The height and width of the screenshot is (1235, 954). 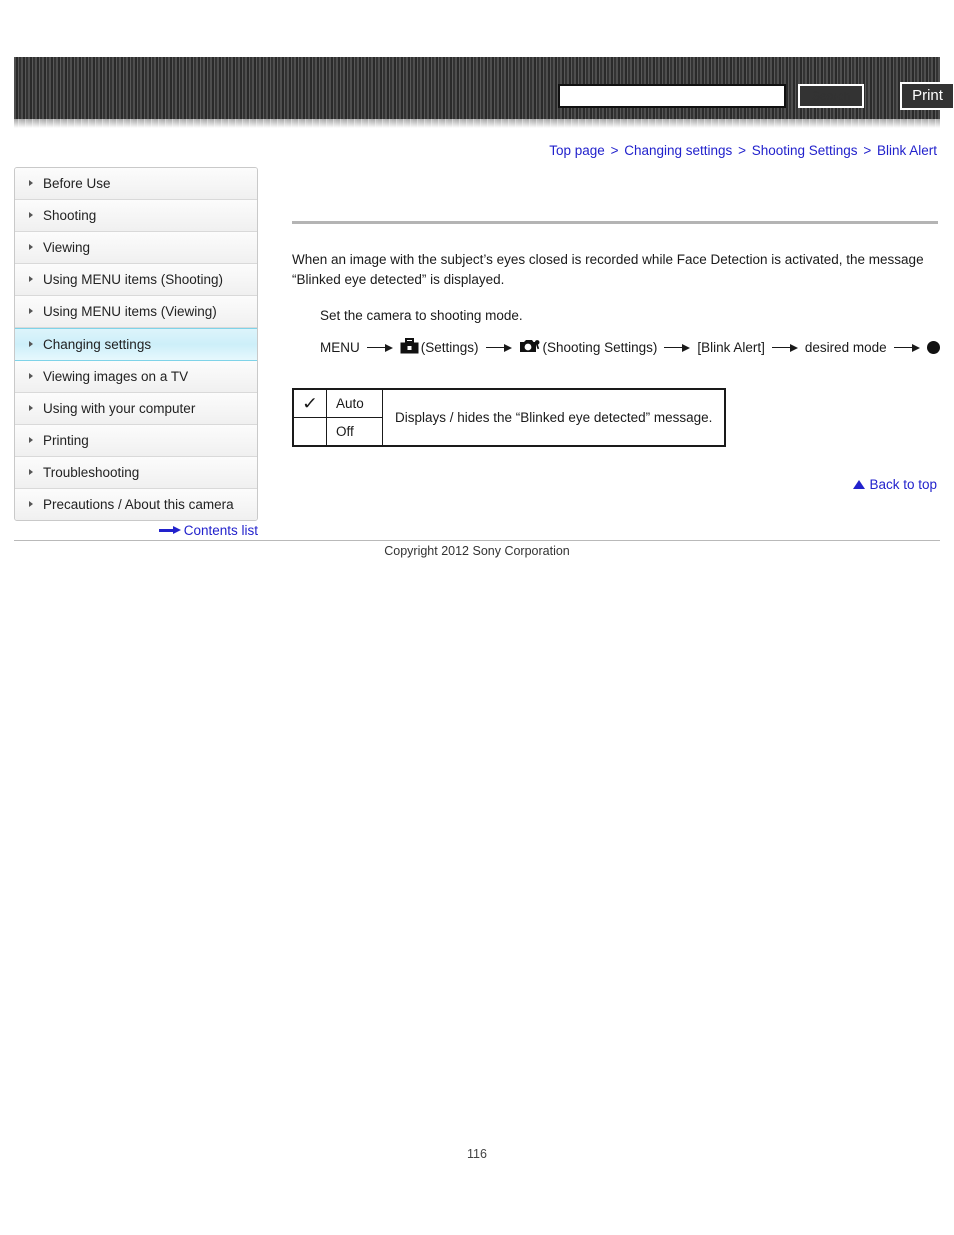 I want to click on search-button: Search, so click(x=831, y=96).